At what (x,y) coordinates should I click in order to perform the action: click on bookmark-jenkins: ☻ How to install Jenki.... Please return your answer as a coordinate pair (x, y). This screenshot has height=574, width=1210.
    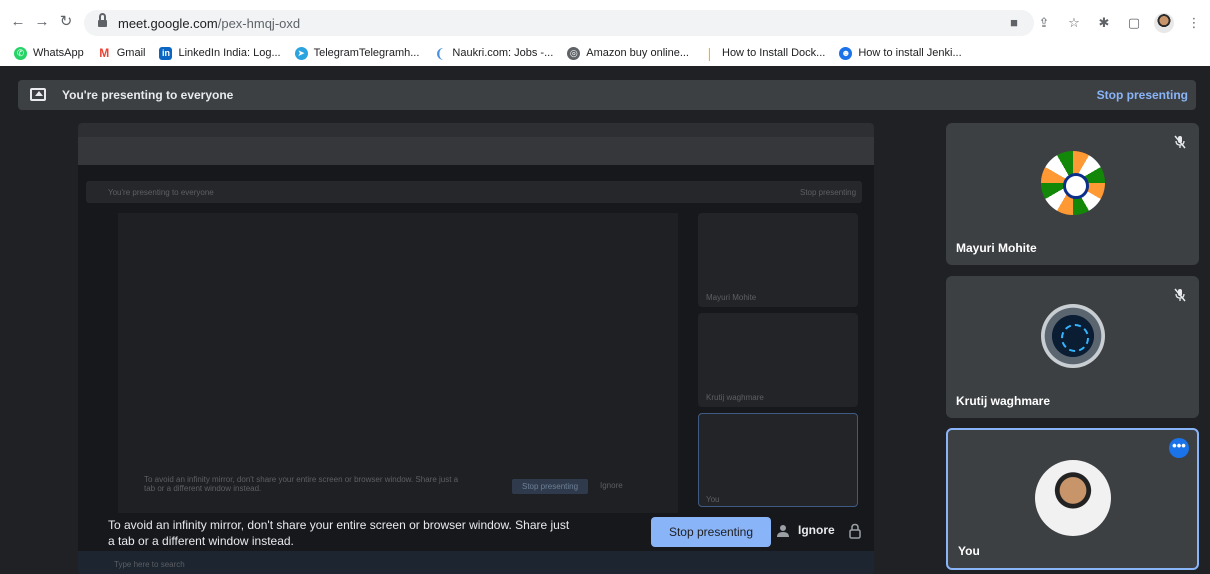
    Looking at the image, I should click on (900, 53).